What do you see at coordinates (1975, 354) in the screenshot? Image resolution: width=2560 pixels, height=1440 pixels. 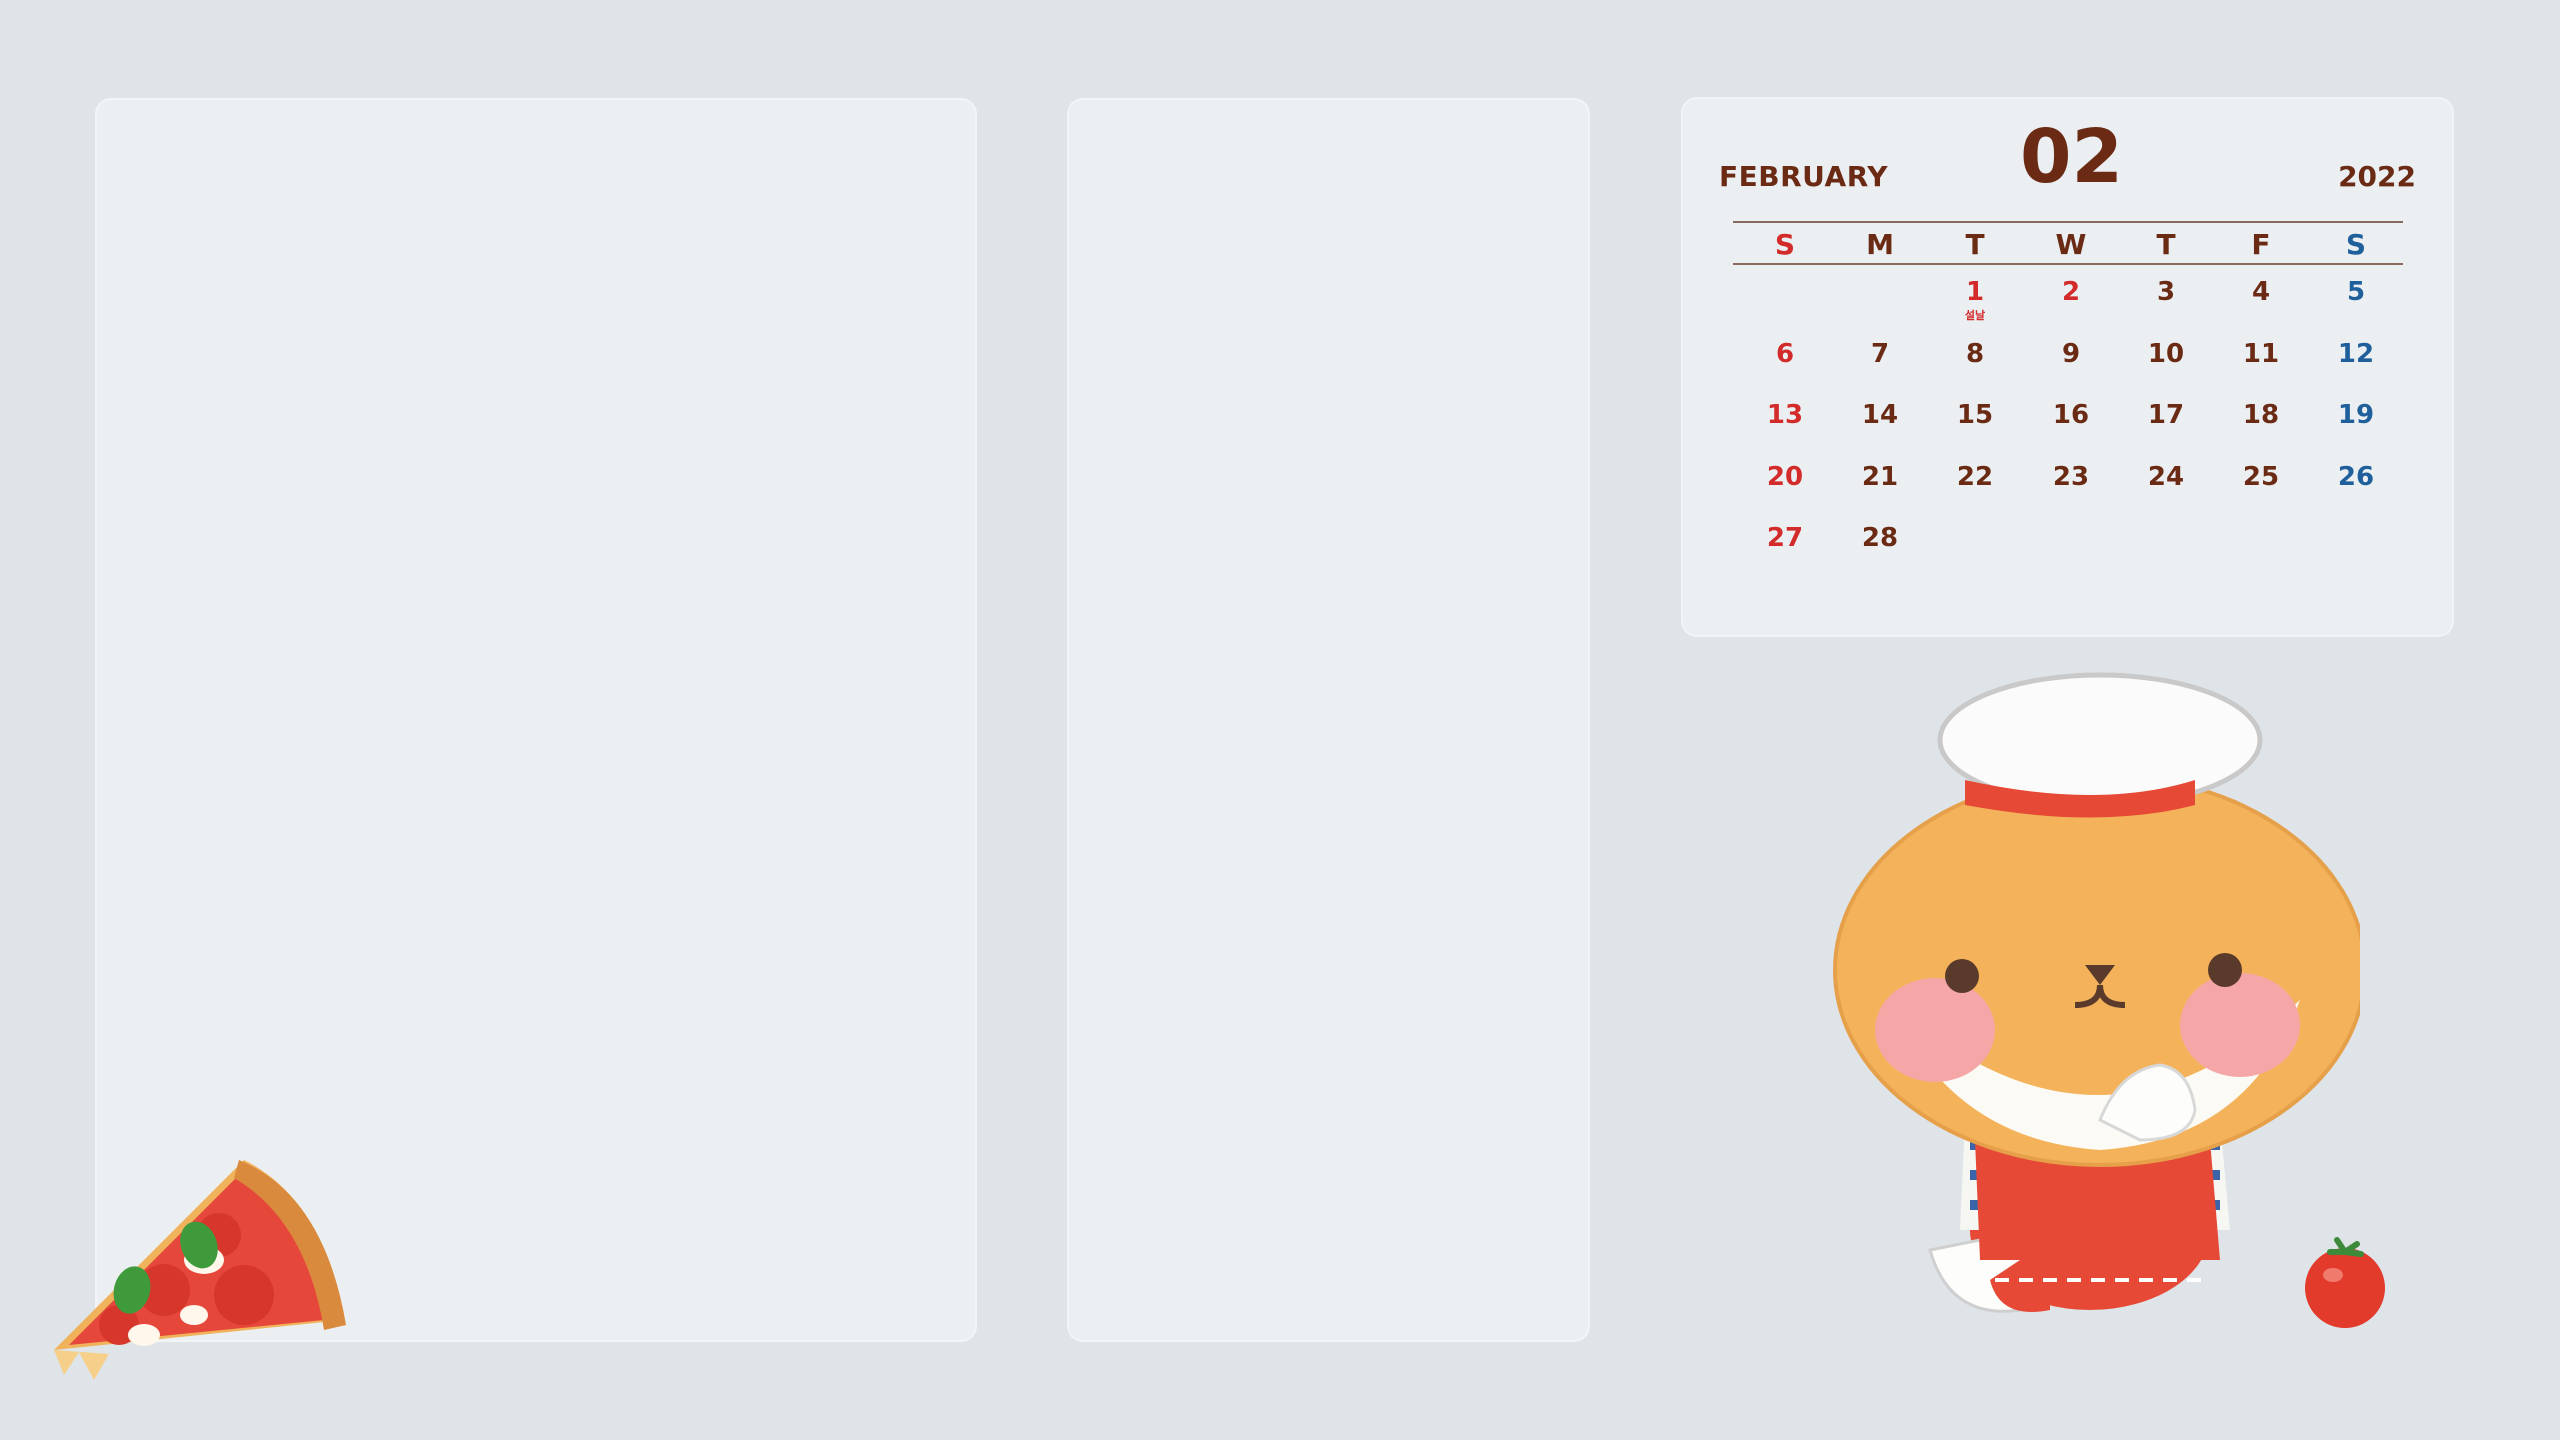 I see `calendar-day: 8` at bounding box center [1975, 354].